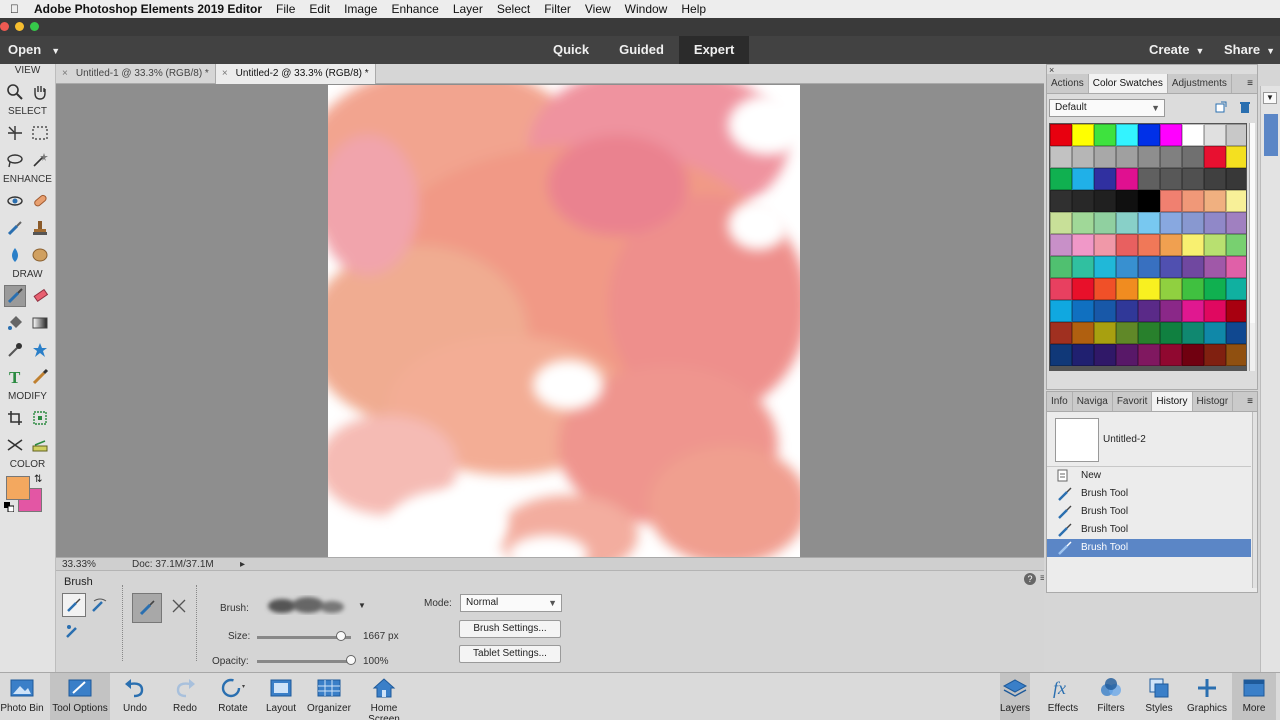 The width and height of the screenshot is (1280, 720). I want to click on airbrush-icon, so click(179, 607).